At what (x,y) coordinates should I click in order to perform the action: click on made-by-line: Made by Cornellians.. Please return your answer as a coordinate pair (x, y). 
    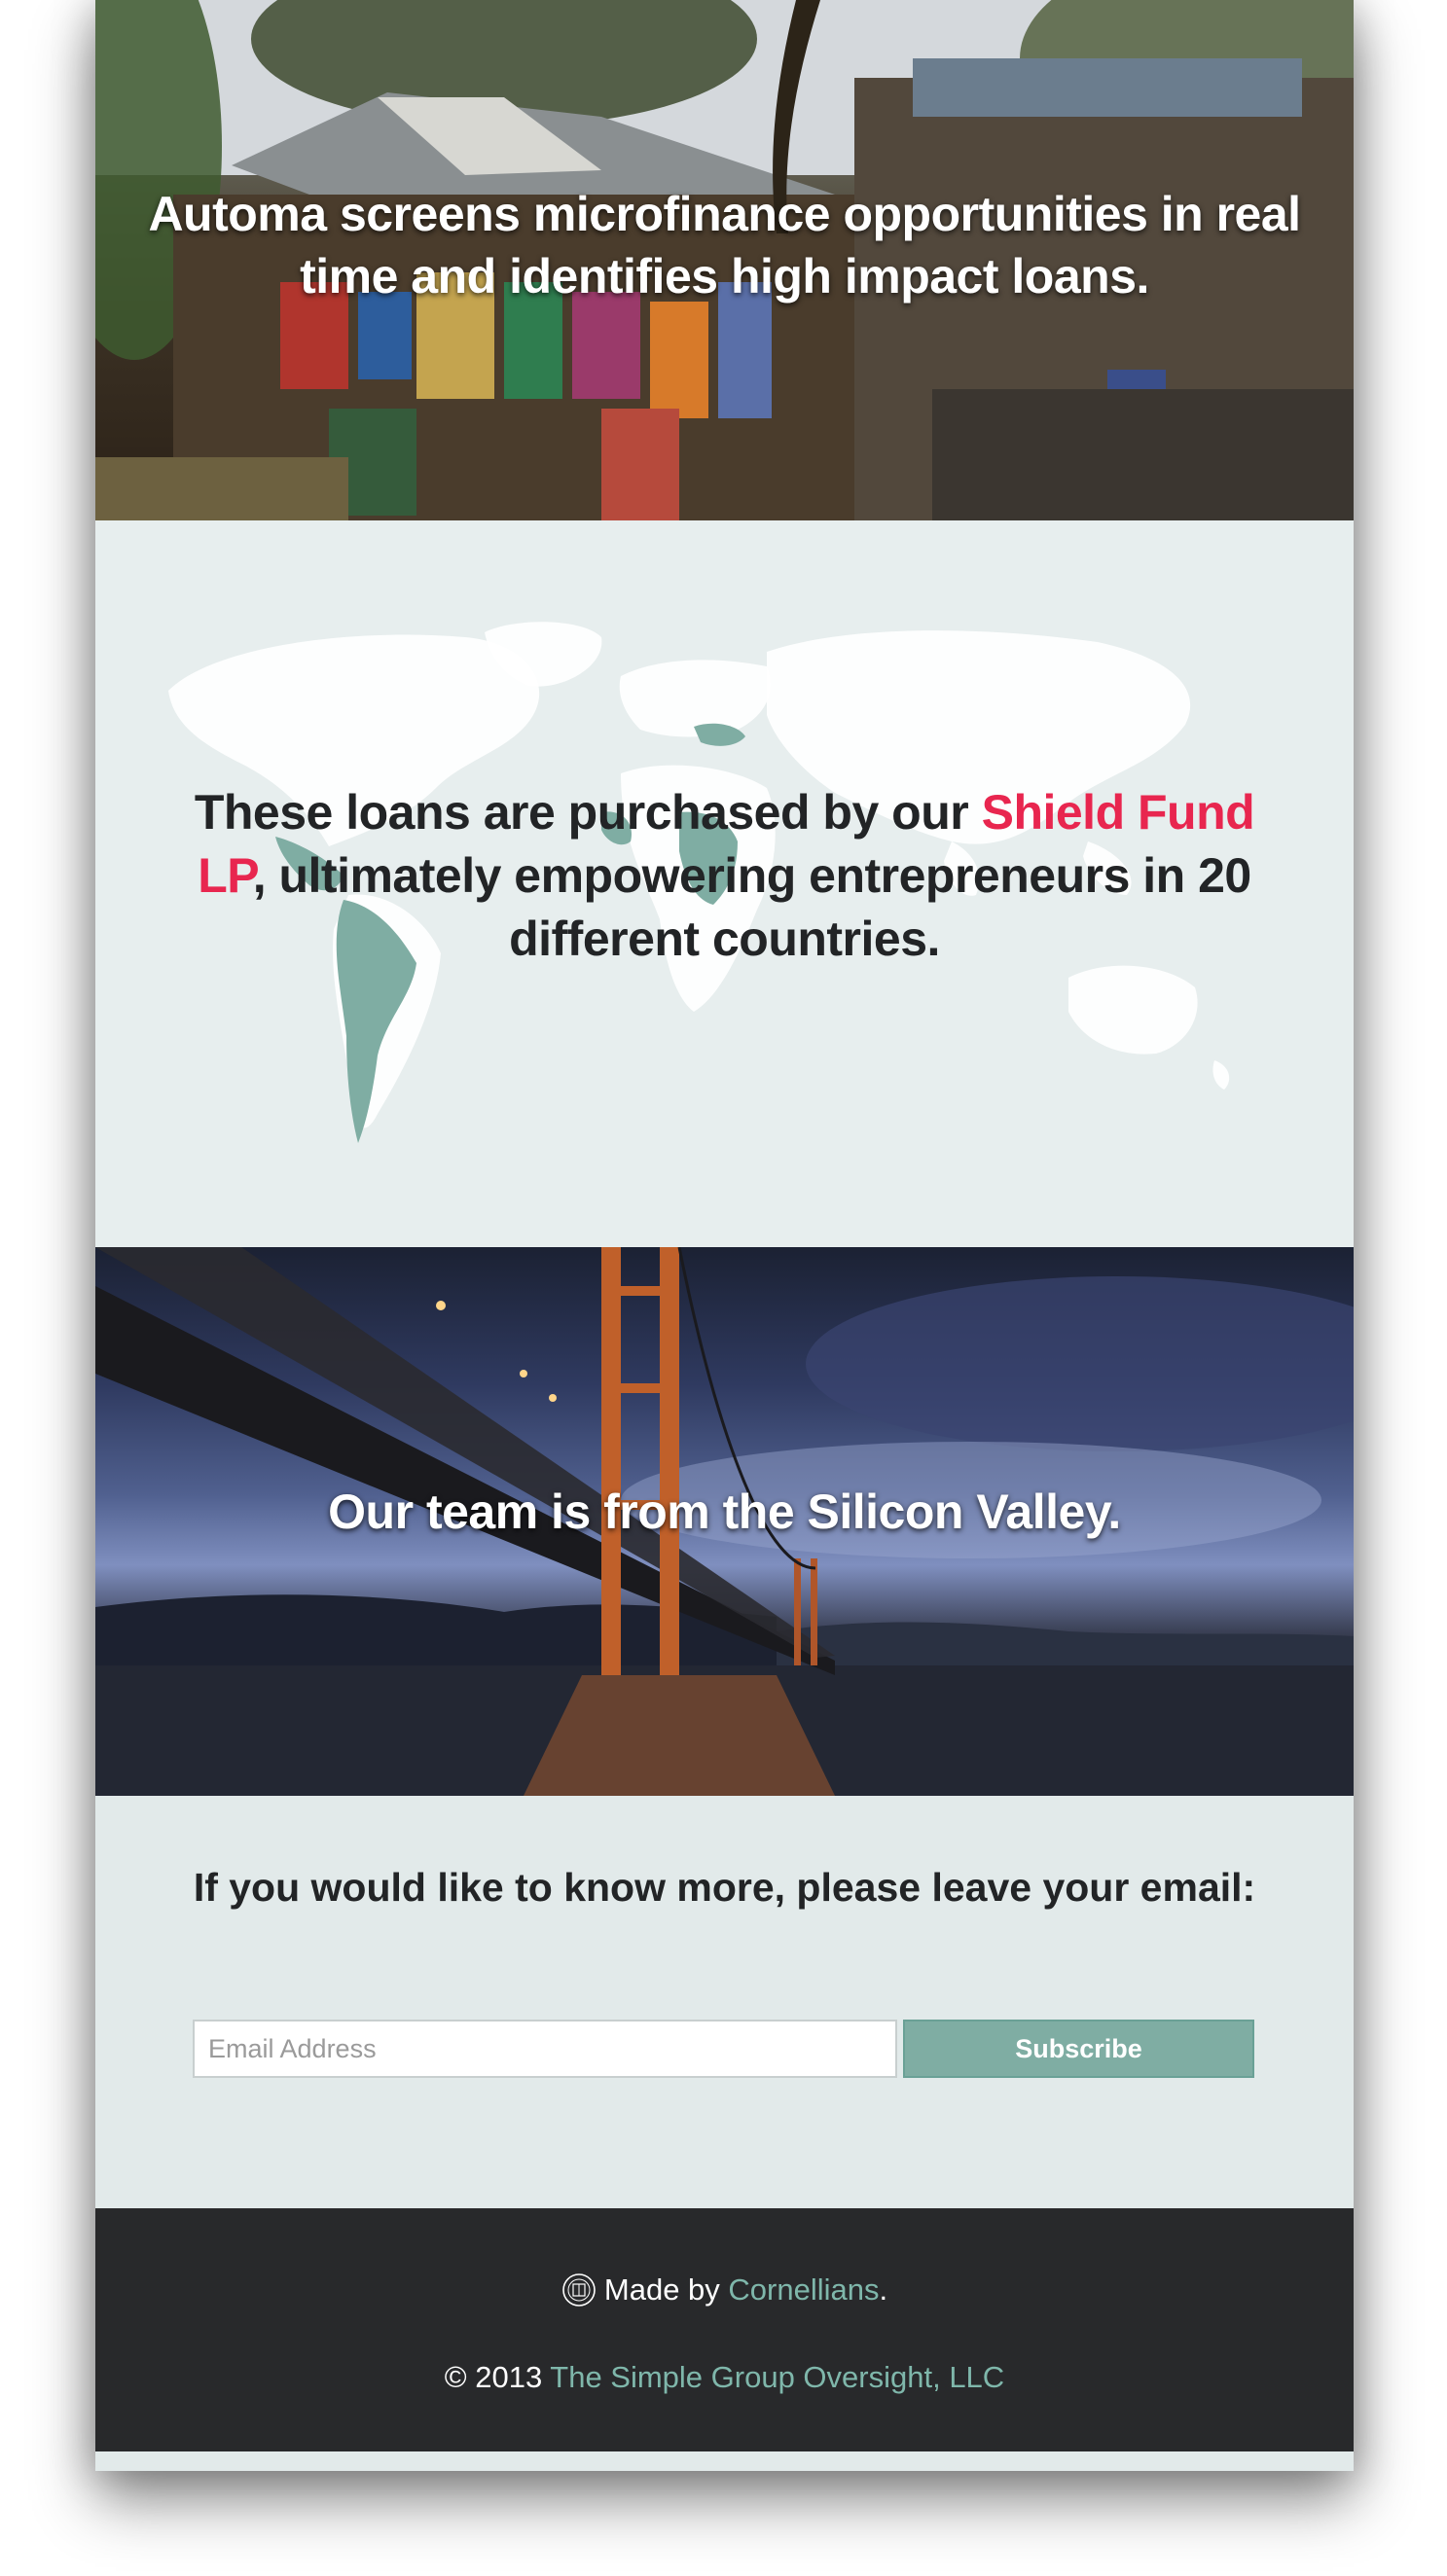
    Looking at the image, I should click on (724, 2290).